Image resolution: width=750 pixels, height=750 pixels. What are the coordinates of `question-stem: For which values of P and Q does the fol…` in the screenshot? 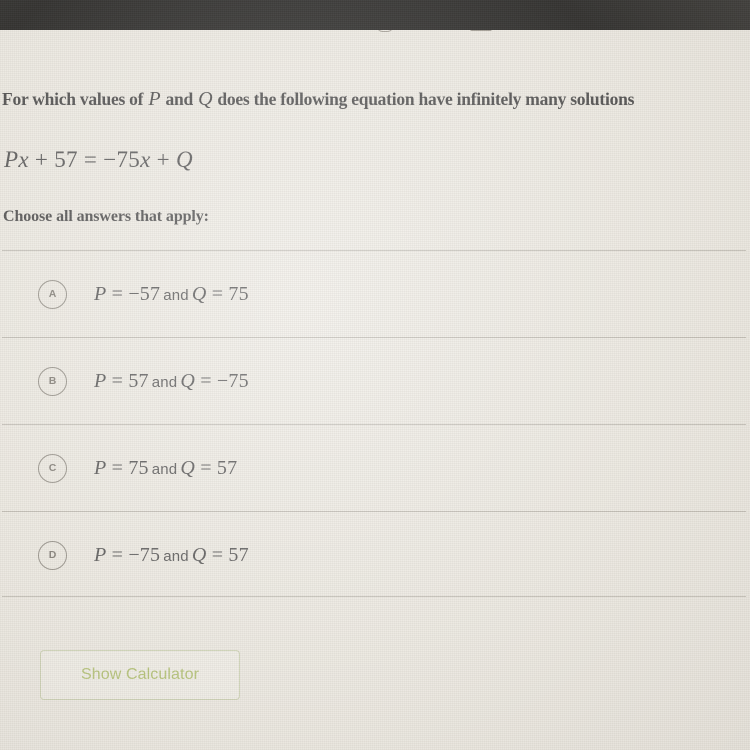 It's located at (376, 99).